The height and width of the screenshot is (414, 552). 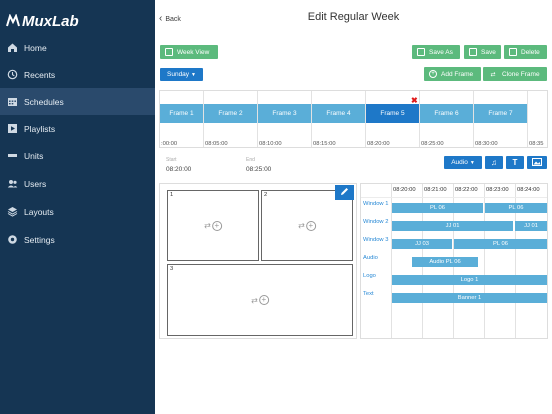 What do you see at coordinates (482, 52) in the screenshot?
I see `save-button: Save` at bounding box center [482, 52].